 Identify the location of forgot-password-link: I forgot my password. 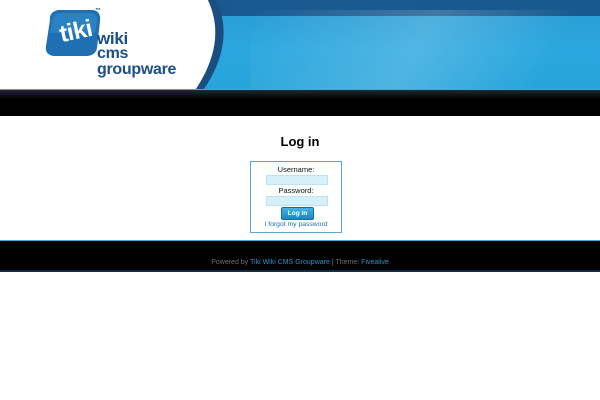
(296, 224).